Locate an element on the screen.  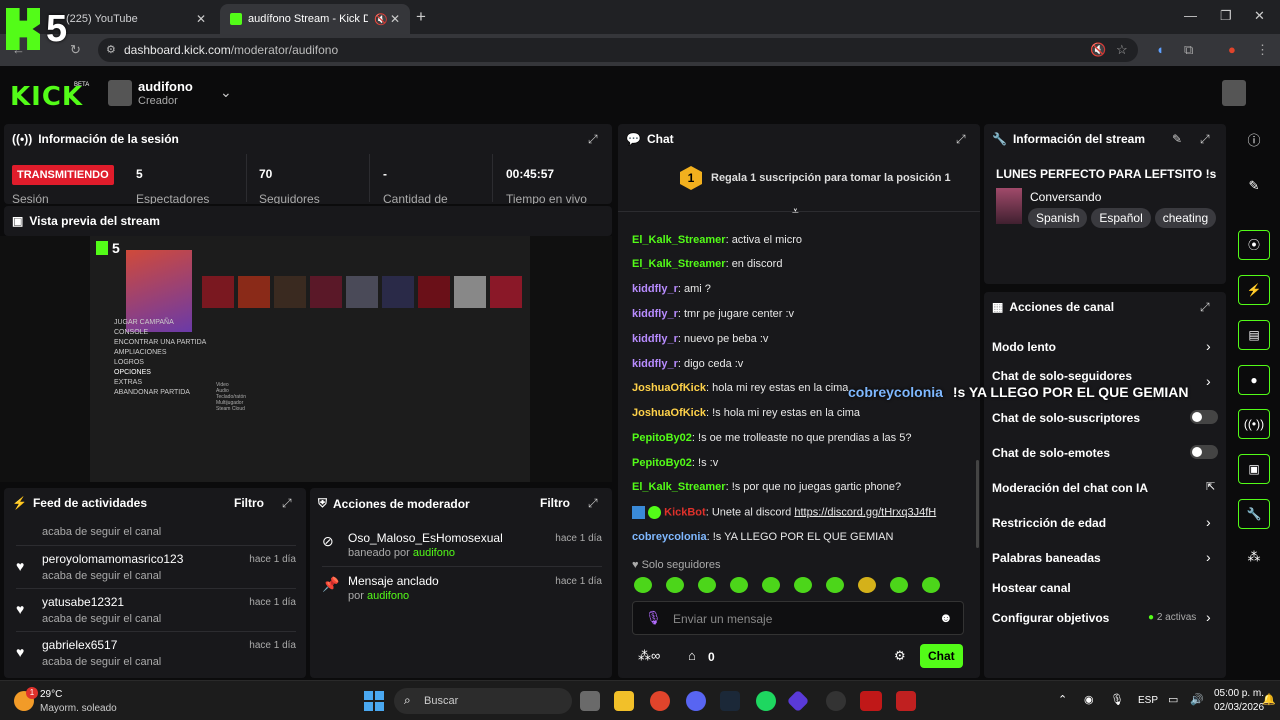
obs-icon is located at coordinates (836, 701).